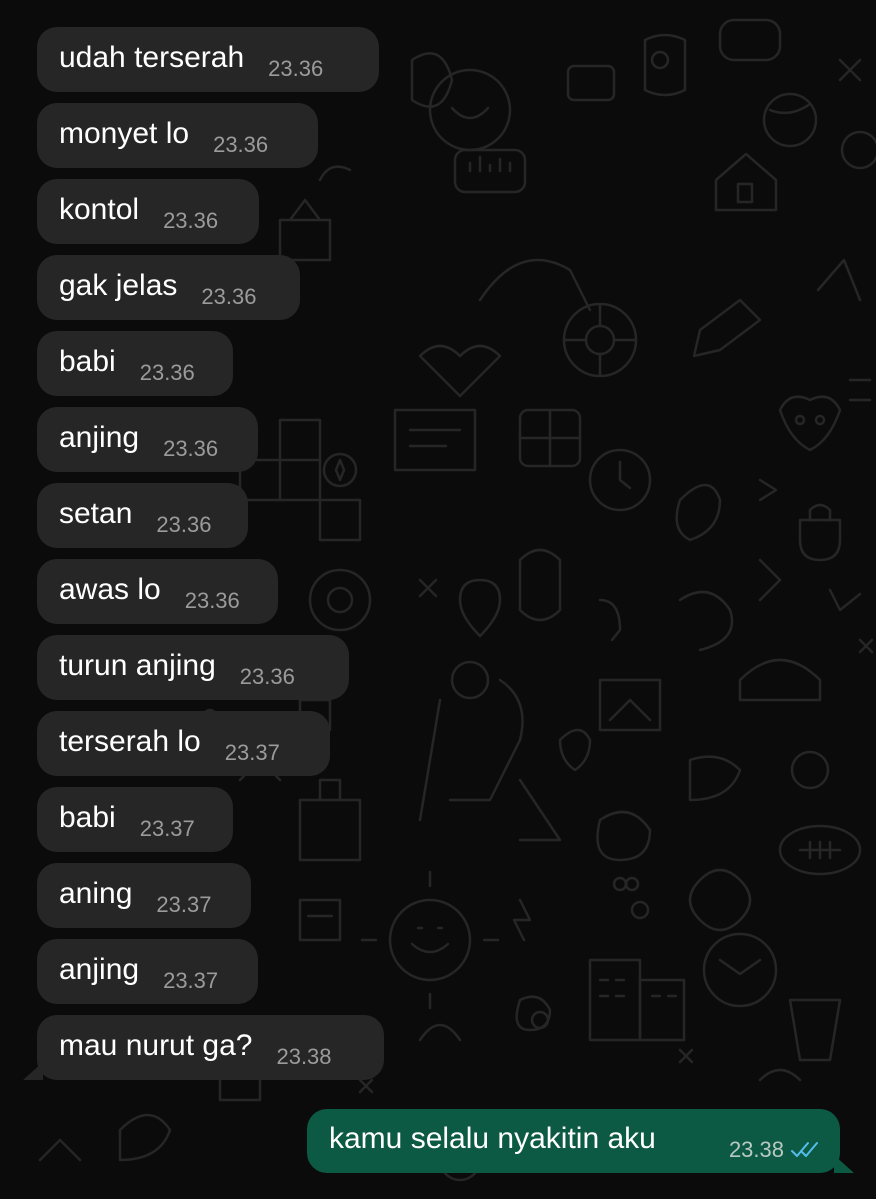  I want to click on message-text: kontol, so click(99, 209).